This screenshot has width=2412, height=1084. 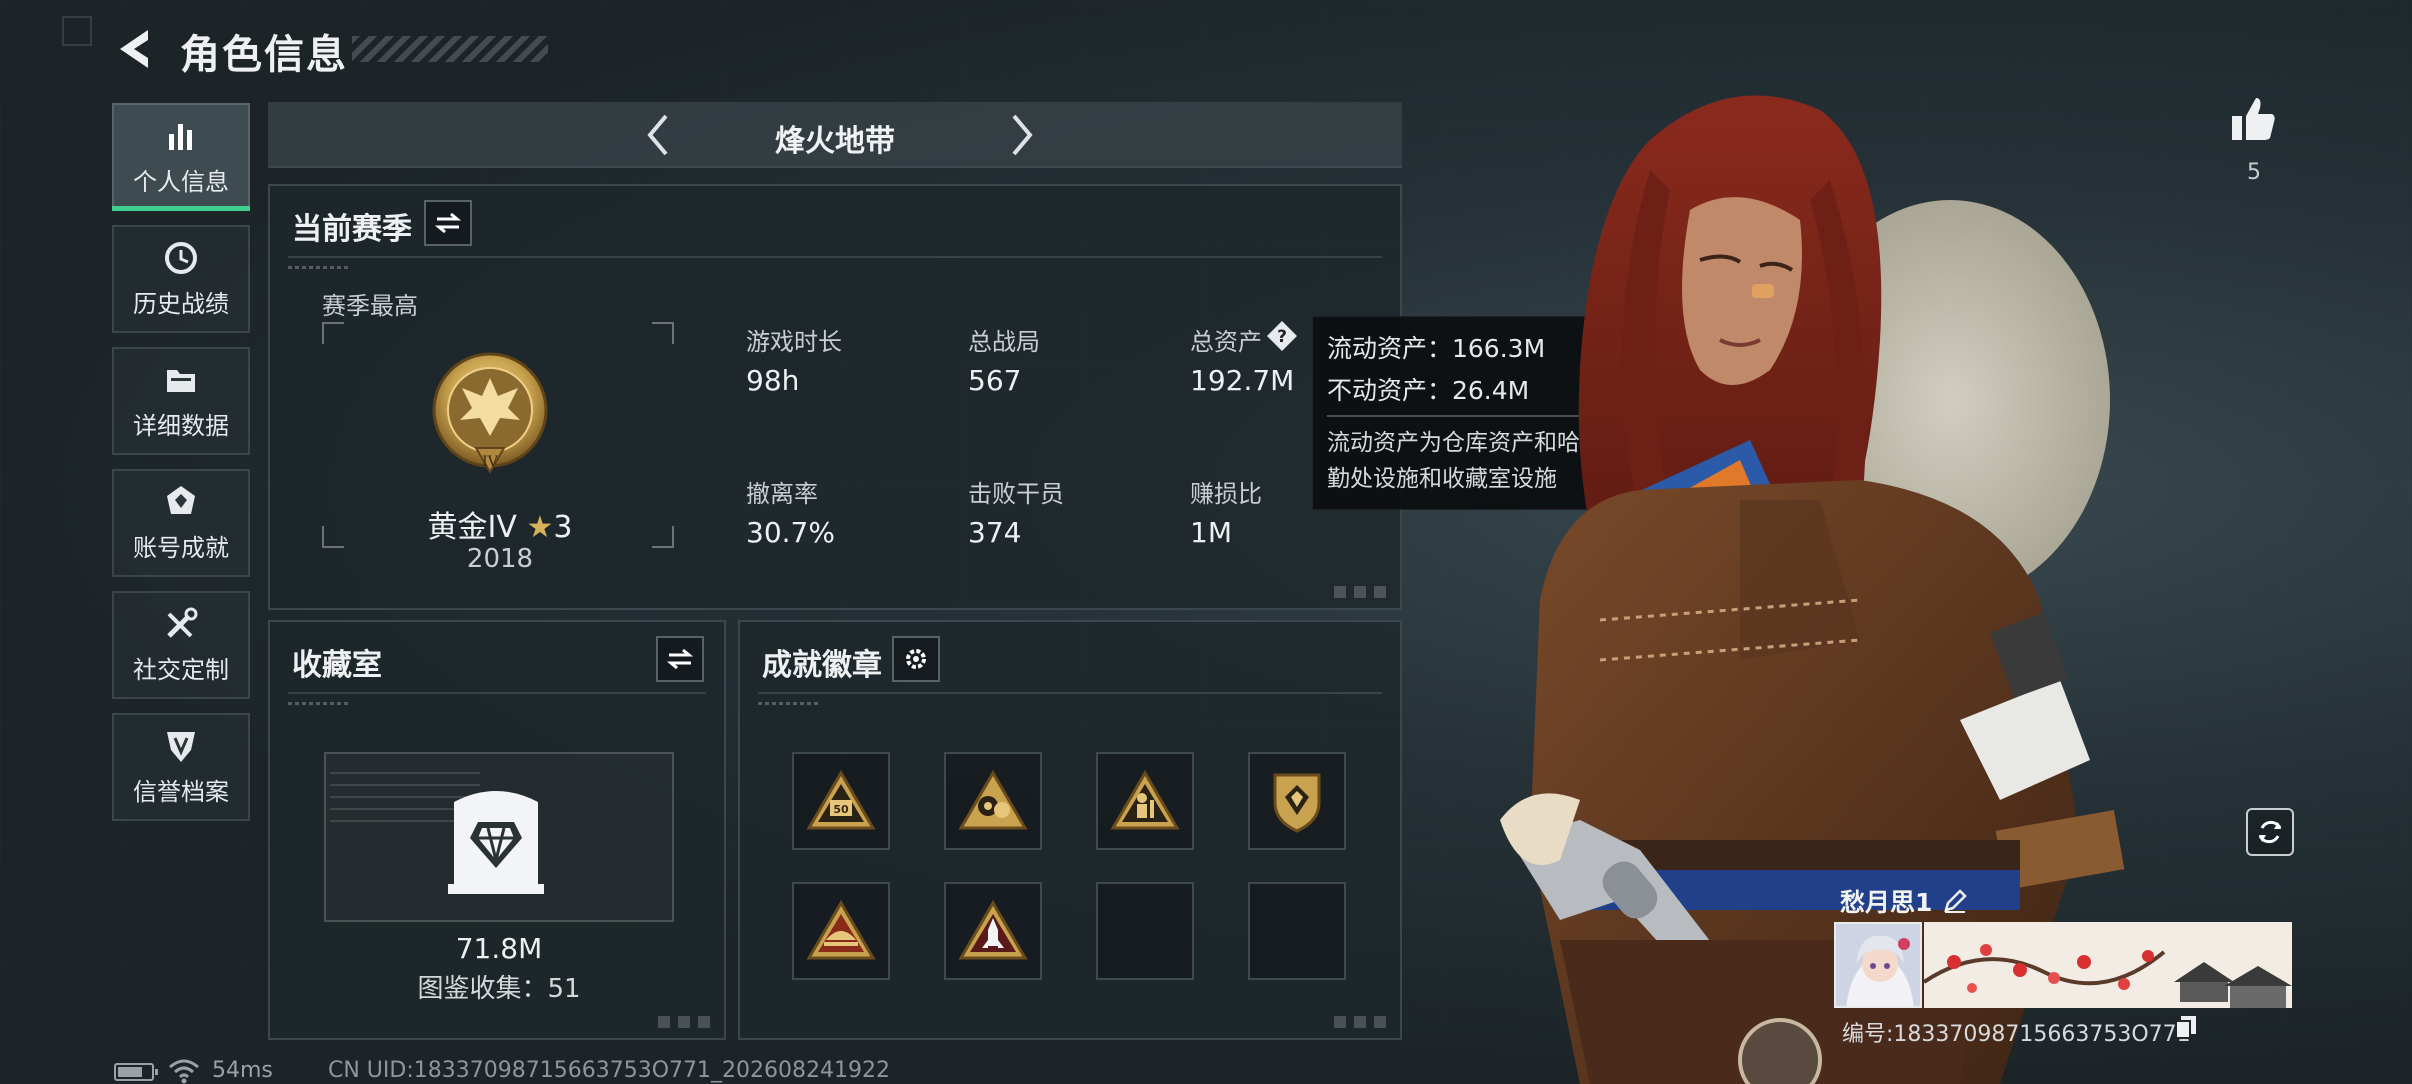 I want to click on stat-value: 567, so click(x=995, y=380).